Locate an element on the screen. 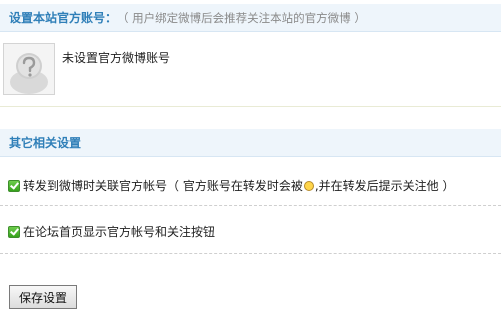  option-show-on-forum-home: 在论坛首页显示官方帐号和关注按钮 is located at coordinates (111, 231).